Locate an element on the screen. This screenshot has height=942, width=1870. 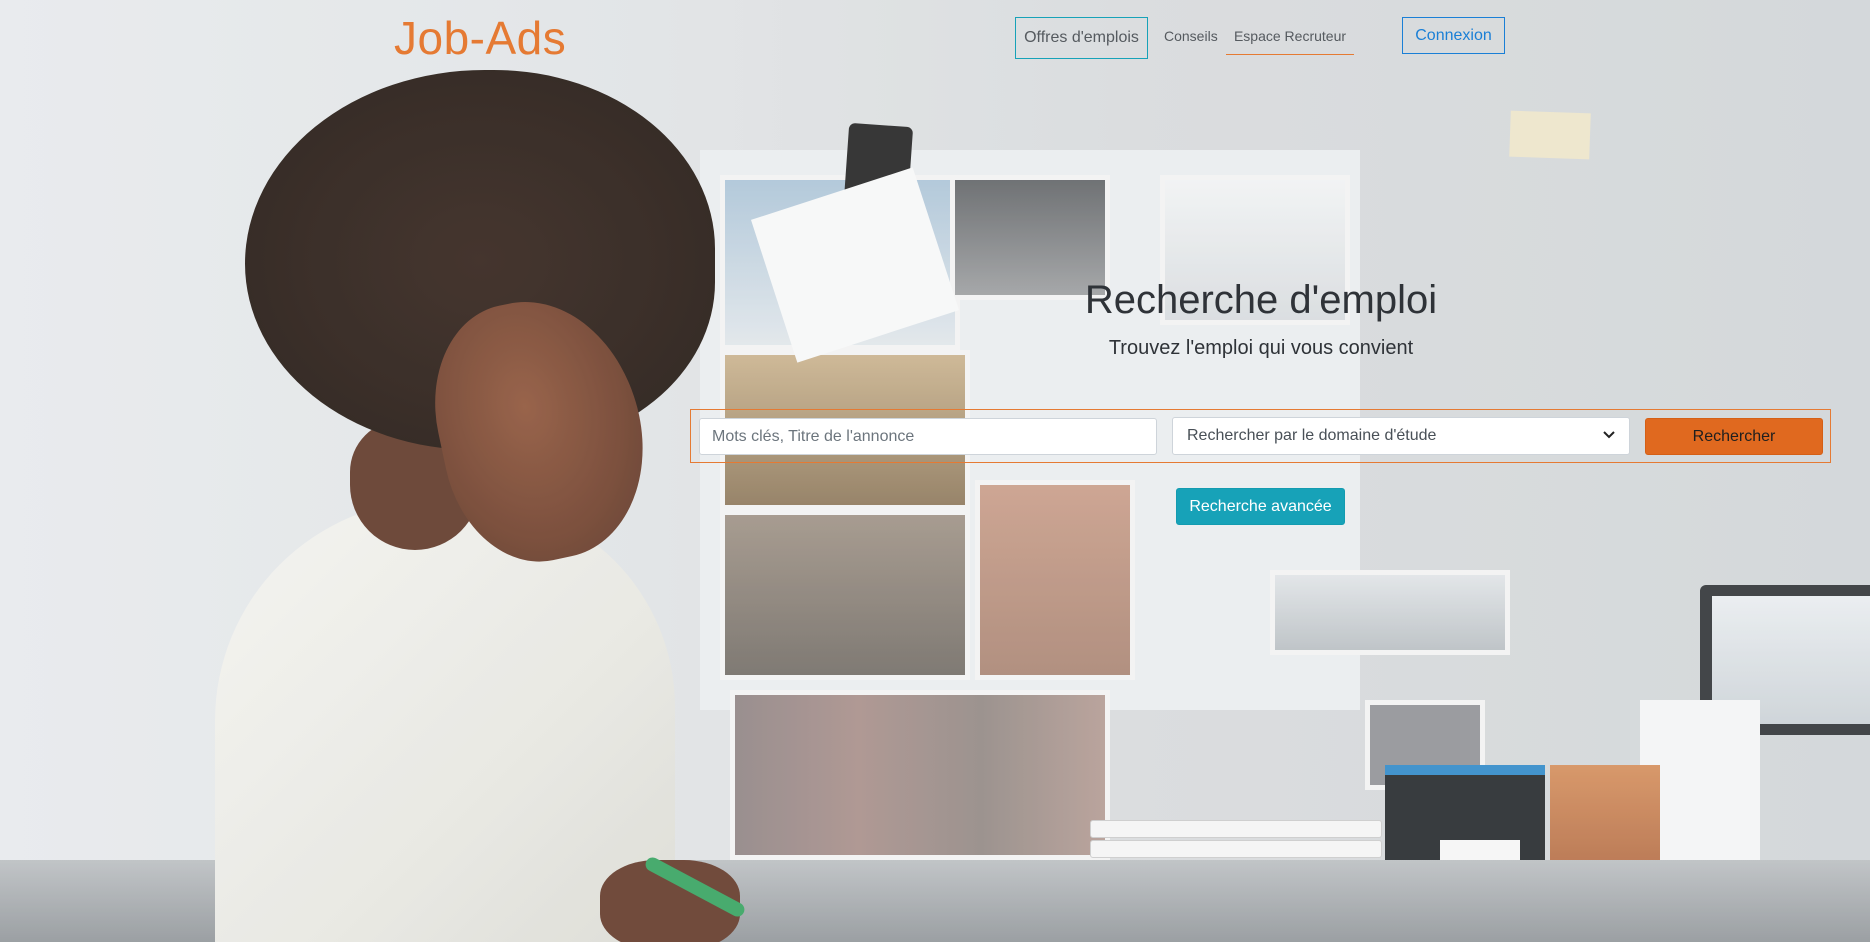
login-button: Connexion is located at coordinates (1453, 35).